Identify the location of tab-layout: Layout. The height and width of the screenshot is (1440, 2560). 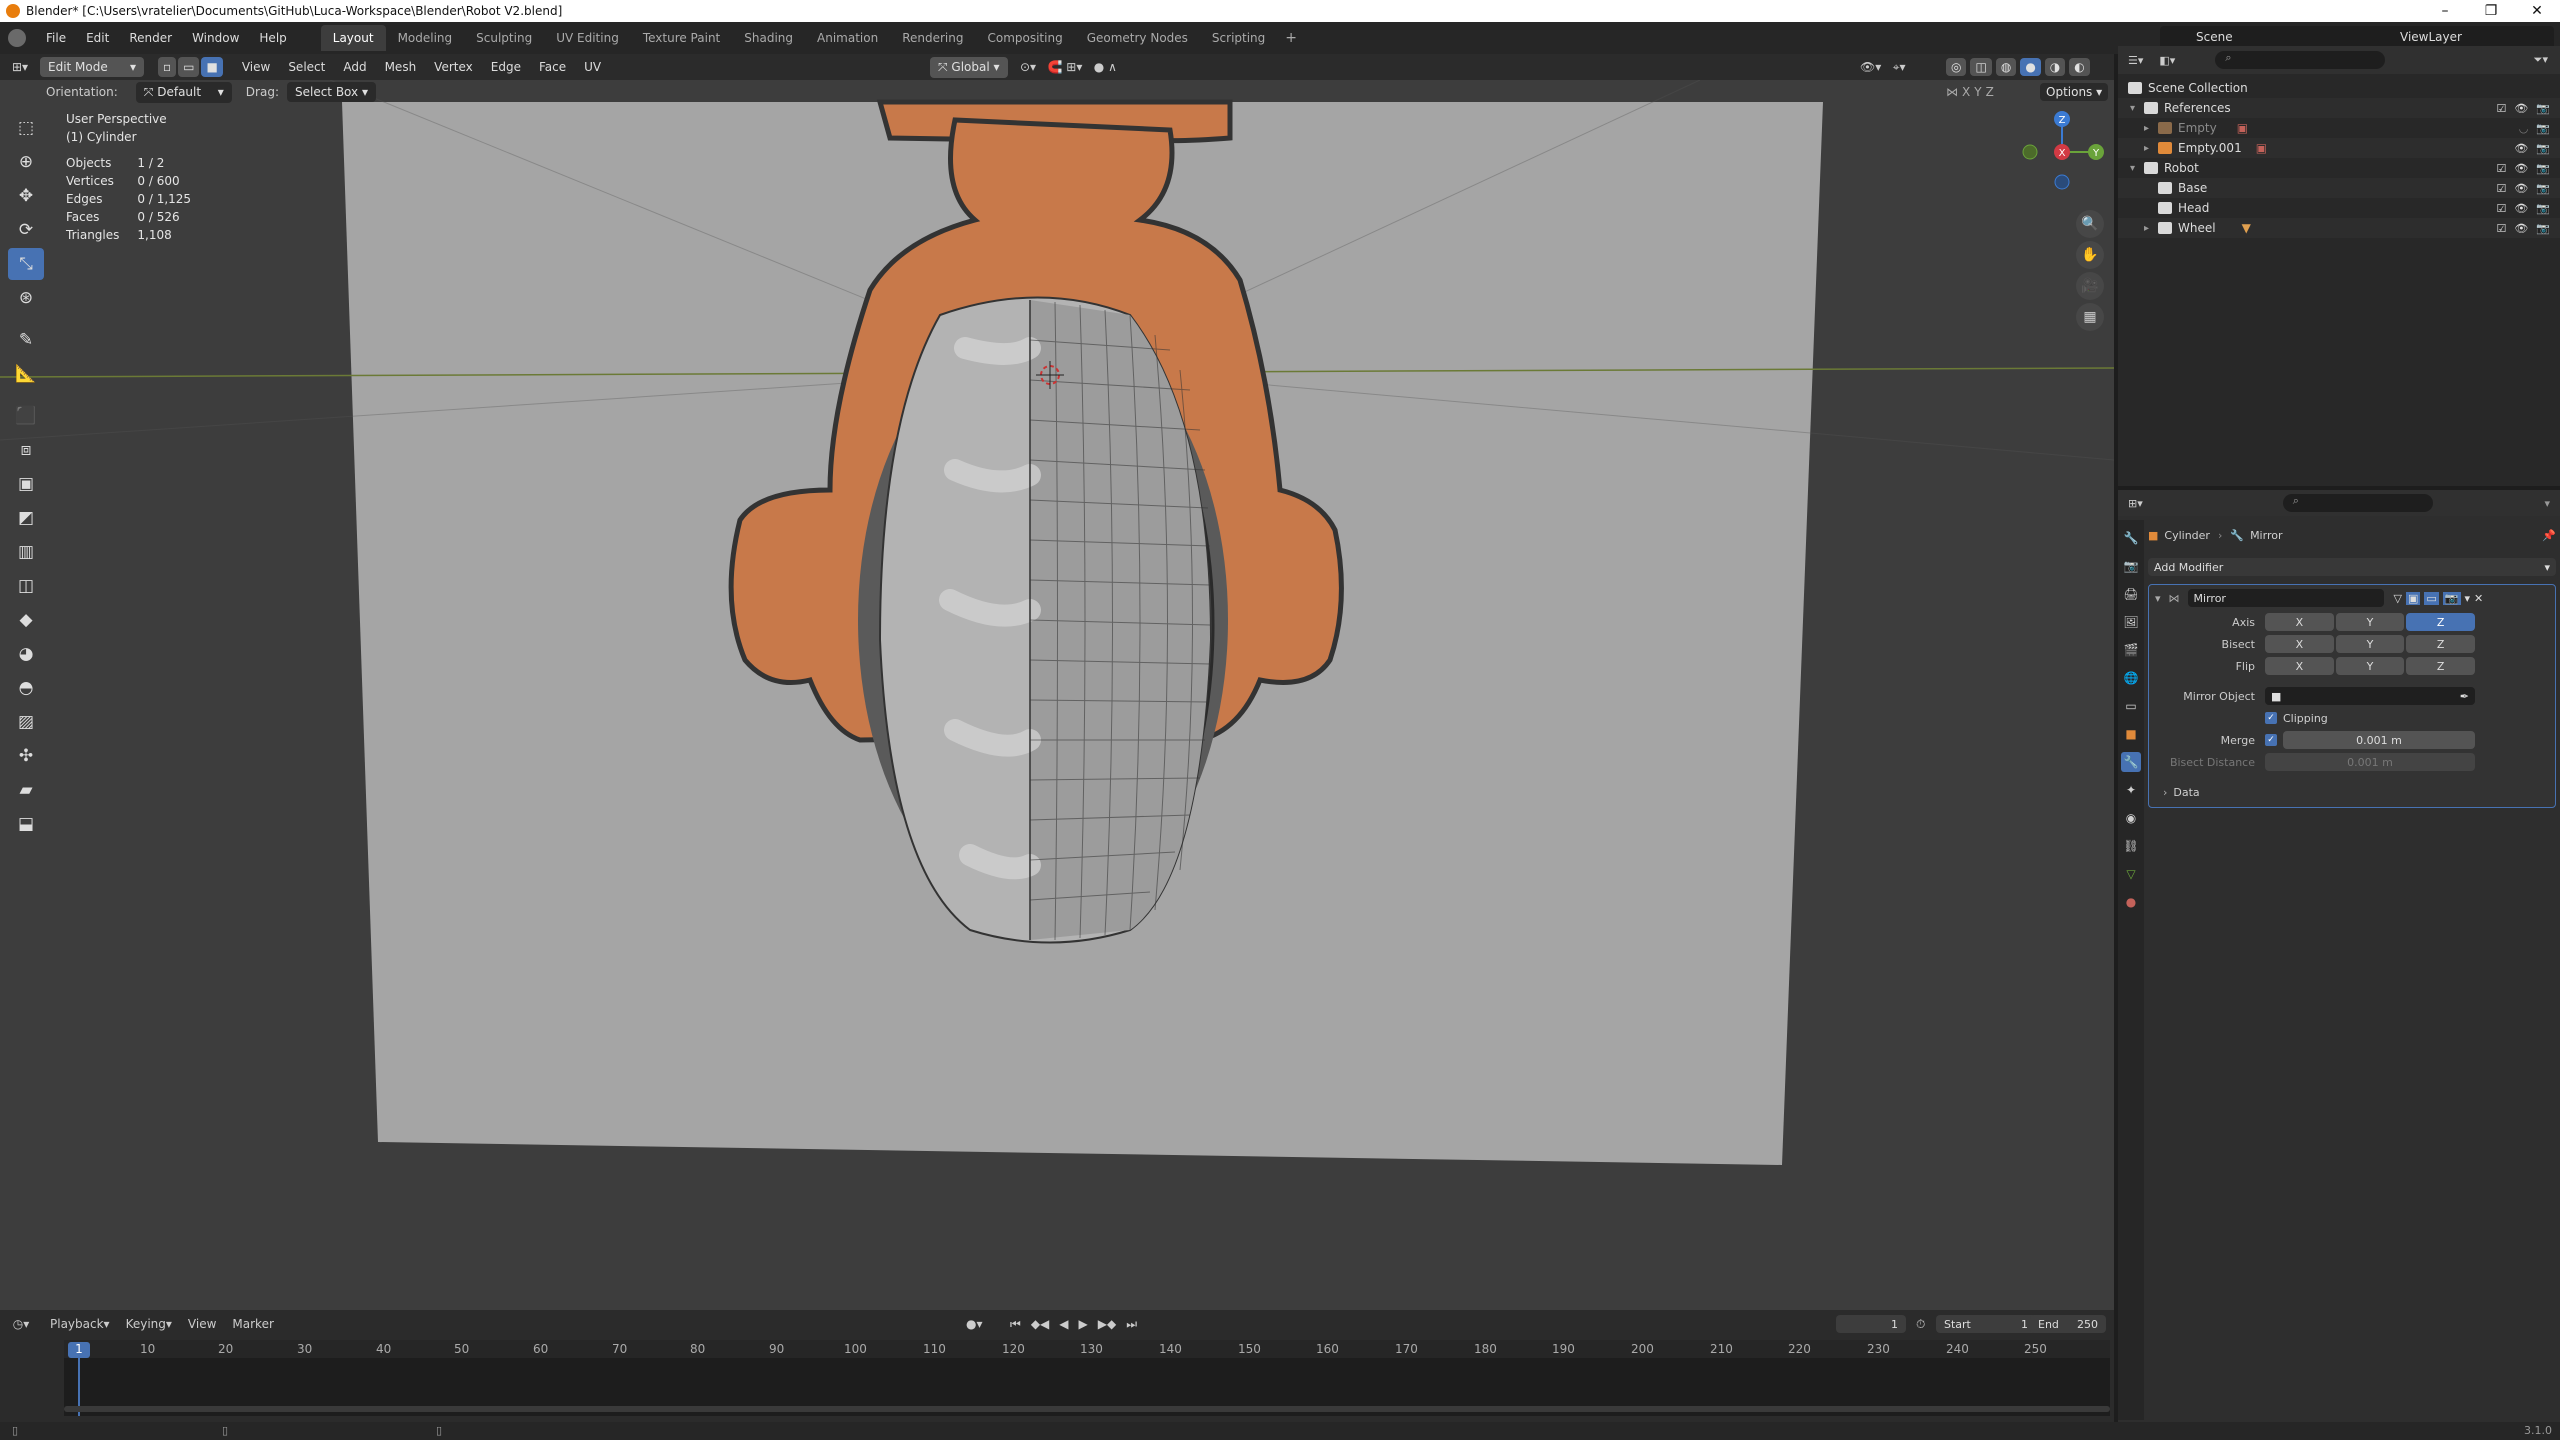
(353, 38).